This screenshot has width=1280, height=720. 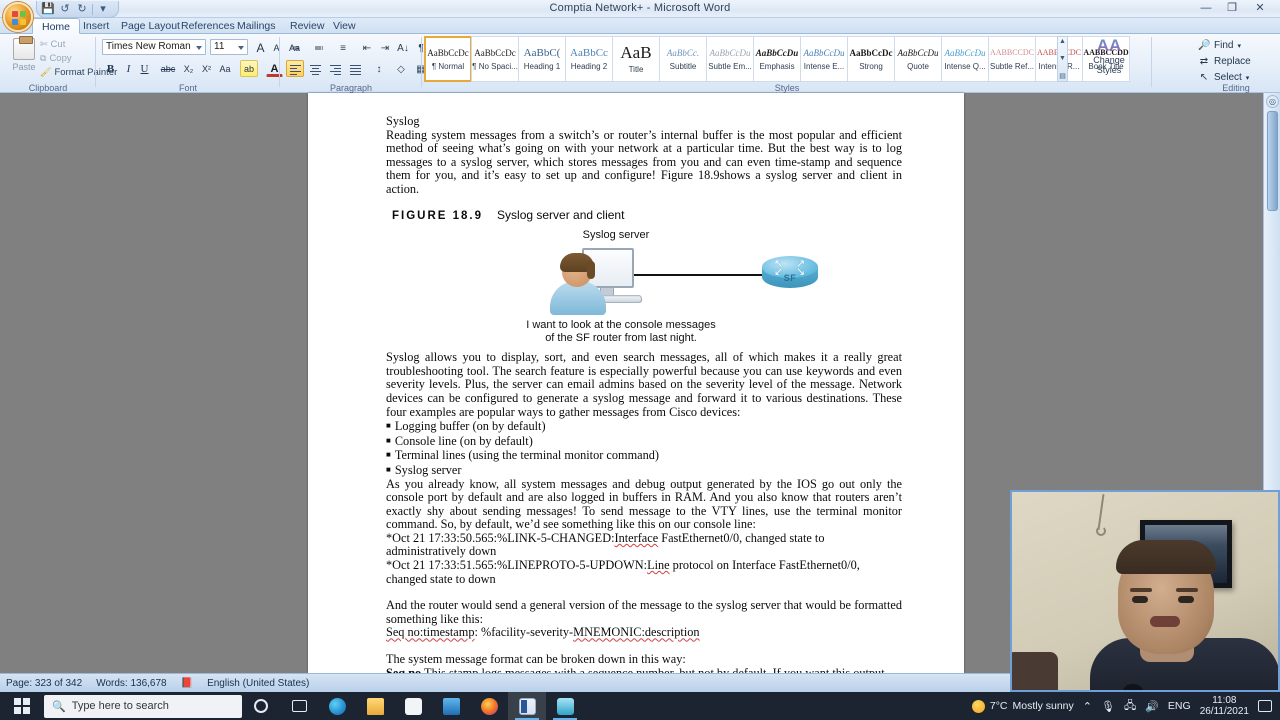 What do you see at coordinates (644, 470) in the screenshot?
I see `list-item: ■ Syslog server` at bounding box center [644, 470].